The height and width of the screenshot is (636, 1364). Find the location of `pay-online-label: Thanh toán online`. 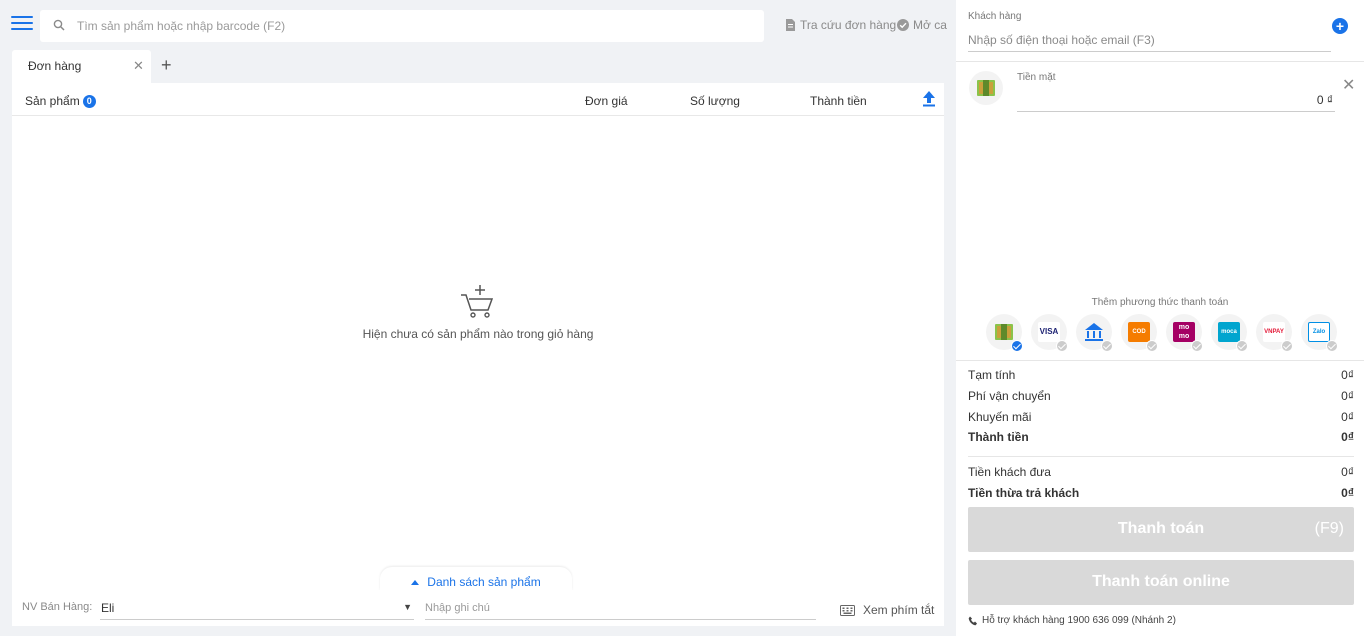

pay-online-label: Thanh toán online is located at coordinates (1161, 581).